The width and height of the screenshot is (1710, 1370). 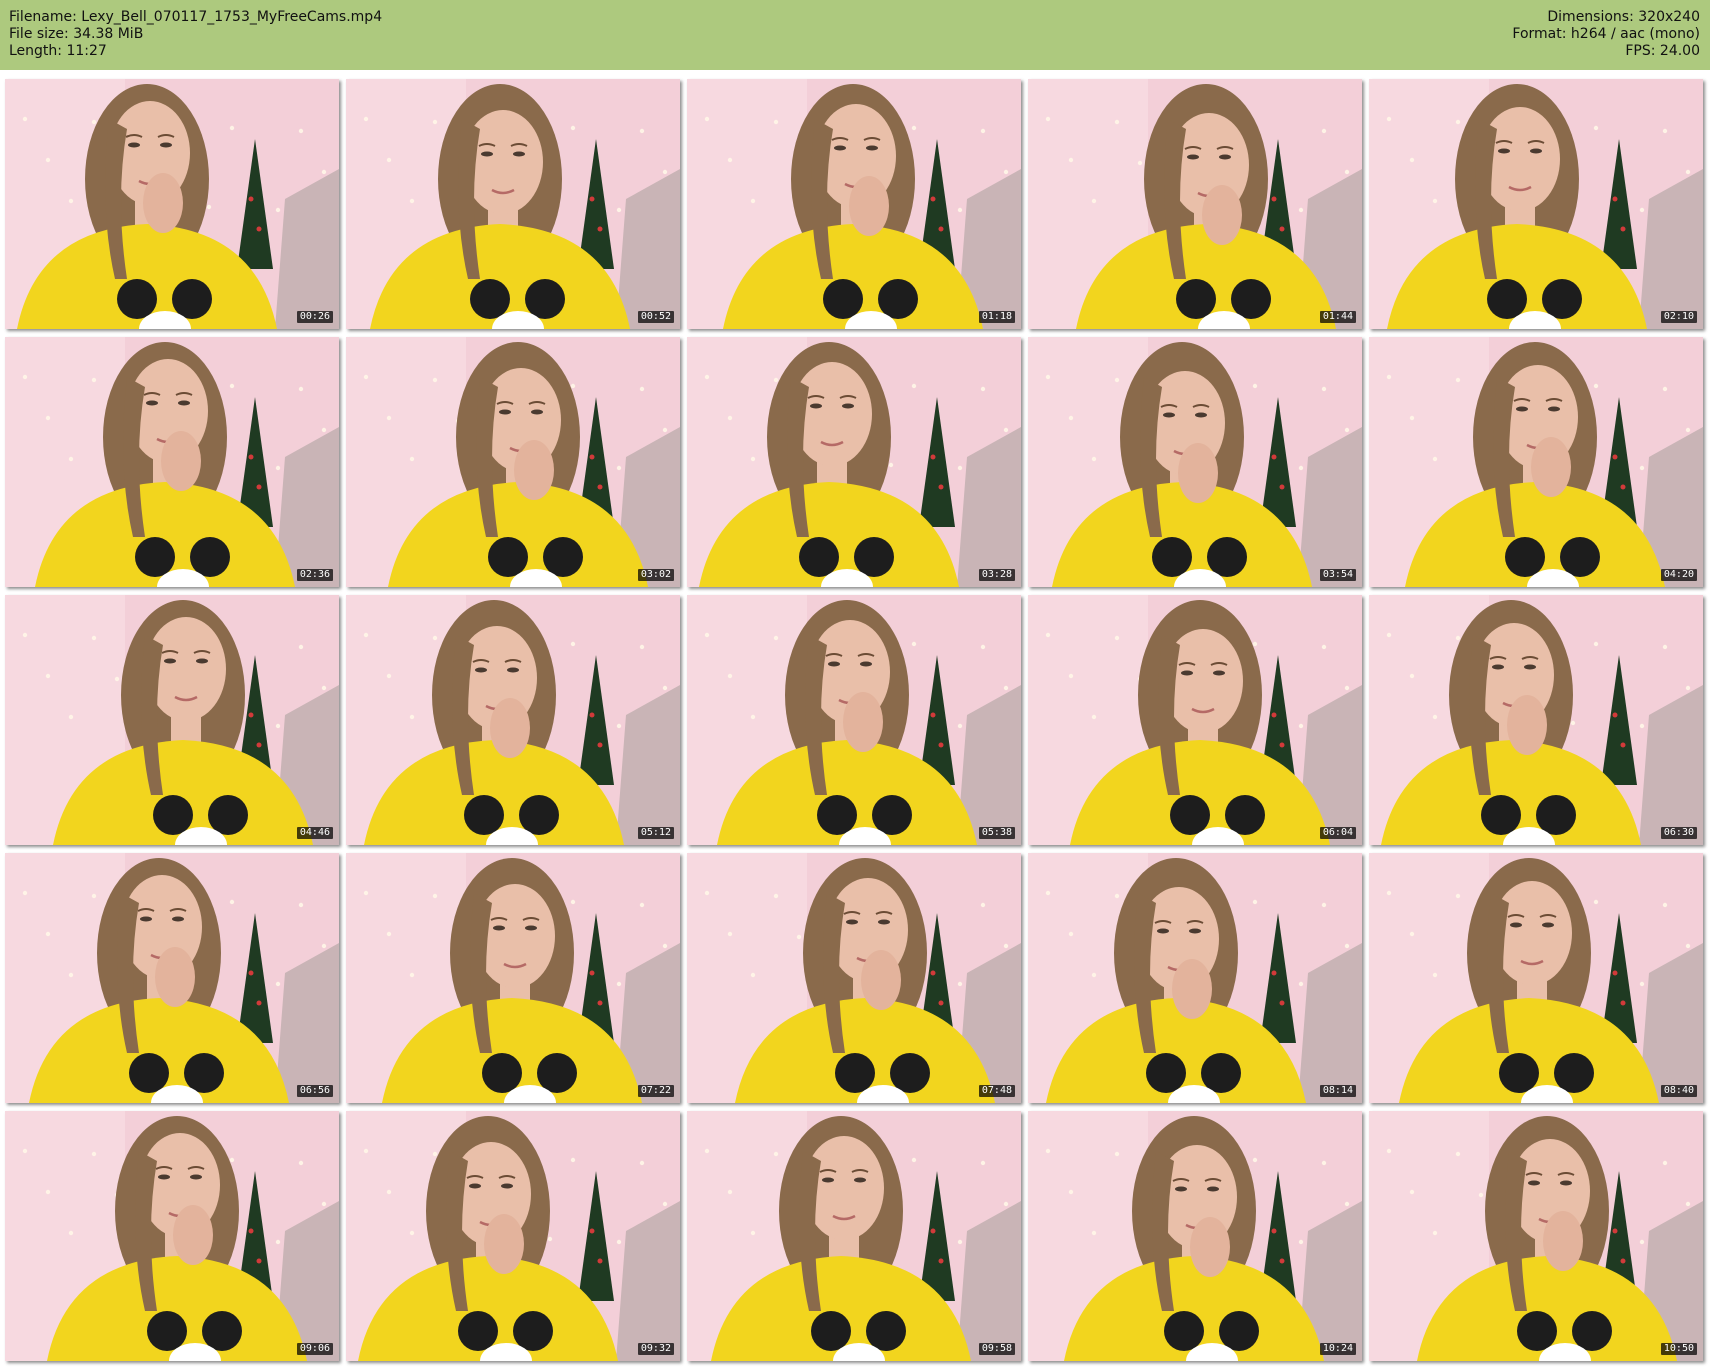 I want to click on timestamp-label: 04:46, so click(x=314, y=833).